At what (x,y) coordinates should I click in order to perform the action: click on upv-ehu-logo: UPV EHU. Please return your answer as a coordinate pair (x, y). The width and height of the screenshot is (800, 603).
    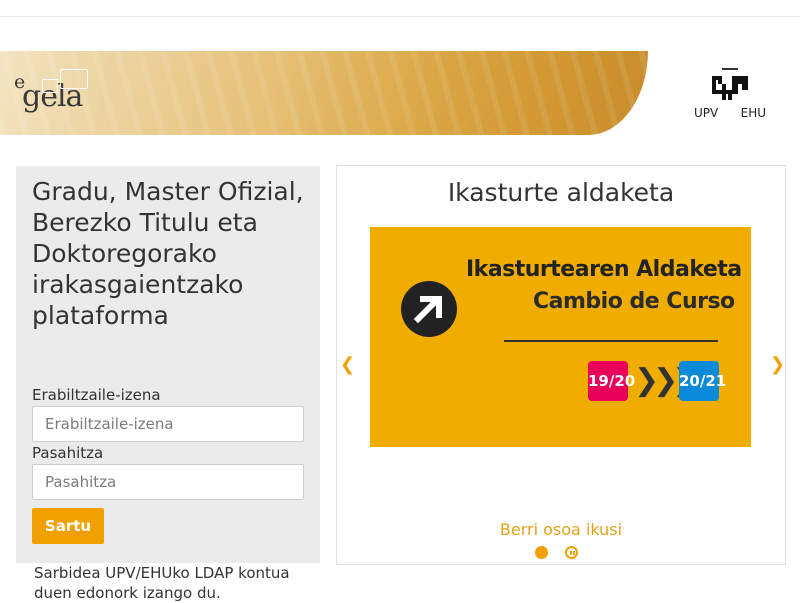
    Looking at the image, I should click on (734, 96).